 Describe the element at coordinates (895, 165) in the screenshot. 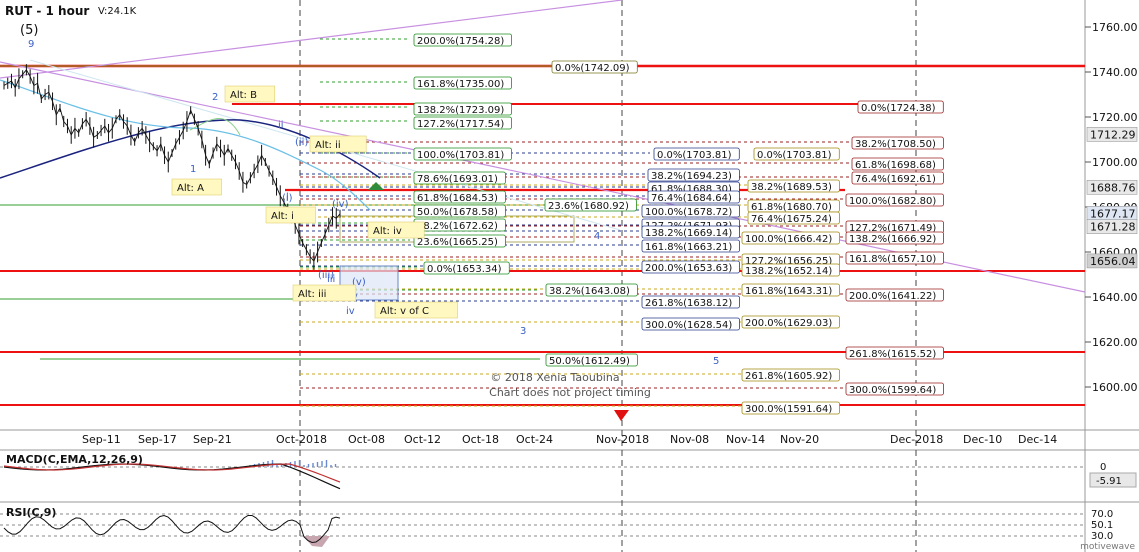

I see `fib-label: 61.8%(1698.68)` at that location.